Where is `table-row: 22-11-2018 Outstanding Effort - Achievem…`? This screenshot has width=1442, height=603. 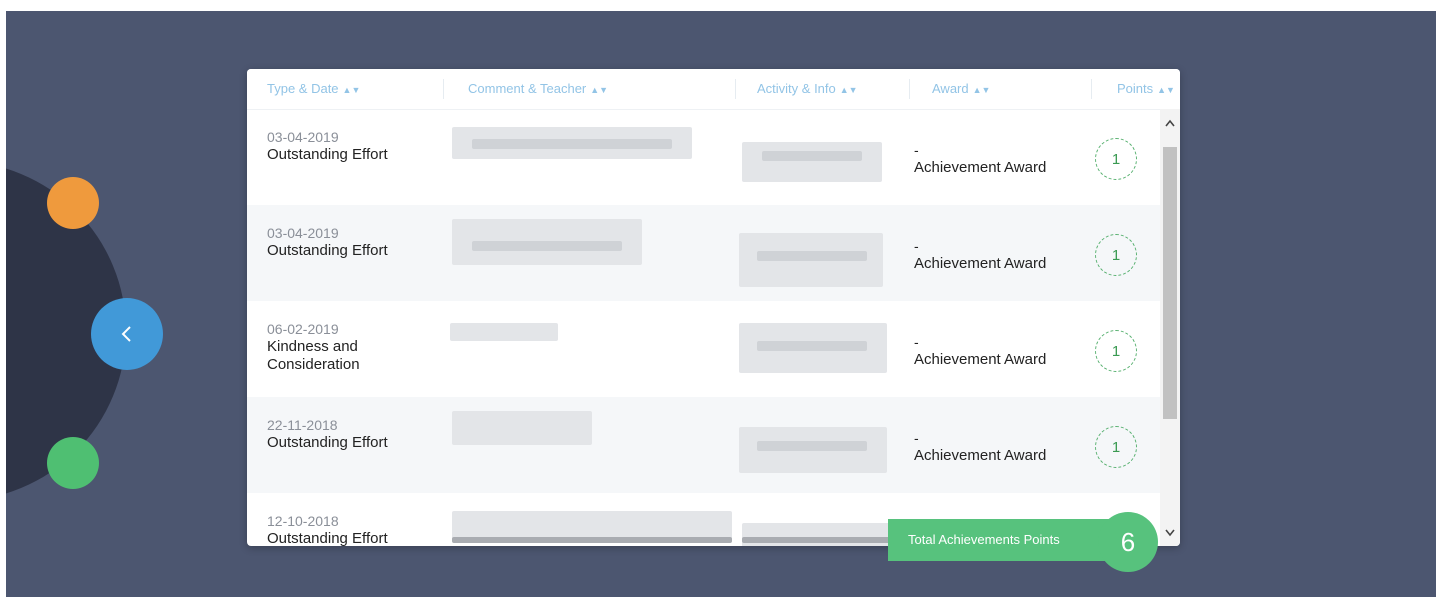 table-row: 22-11-2018 Outstanding Effort - Achievem… is located at coordinates (703, 445).